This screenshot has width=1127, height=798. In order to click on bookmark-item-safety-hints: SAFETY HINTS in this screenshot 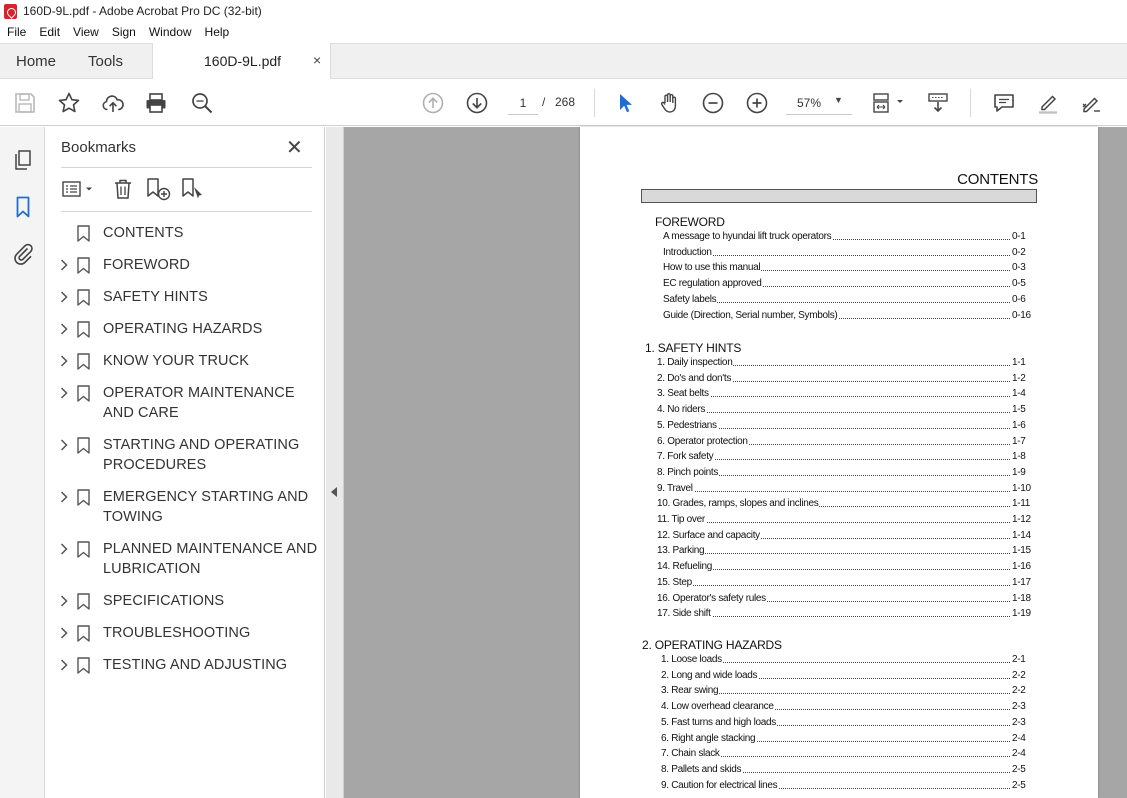, I will do `click(185, 297)`.